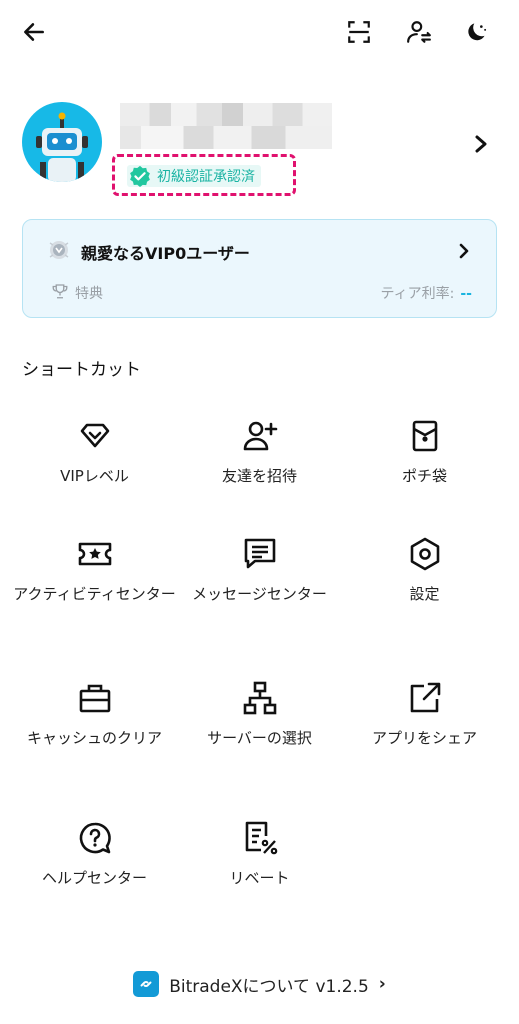  Describe the element at coordinates (466, 294) in the screenshot. I see `vip-rate-value: --` at that location.